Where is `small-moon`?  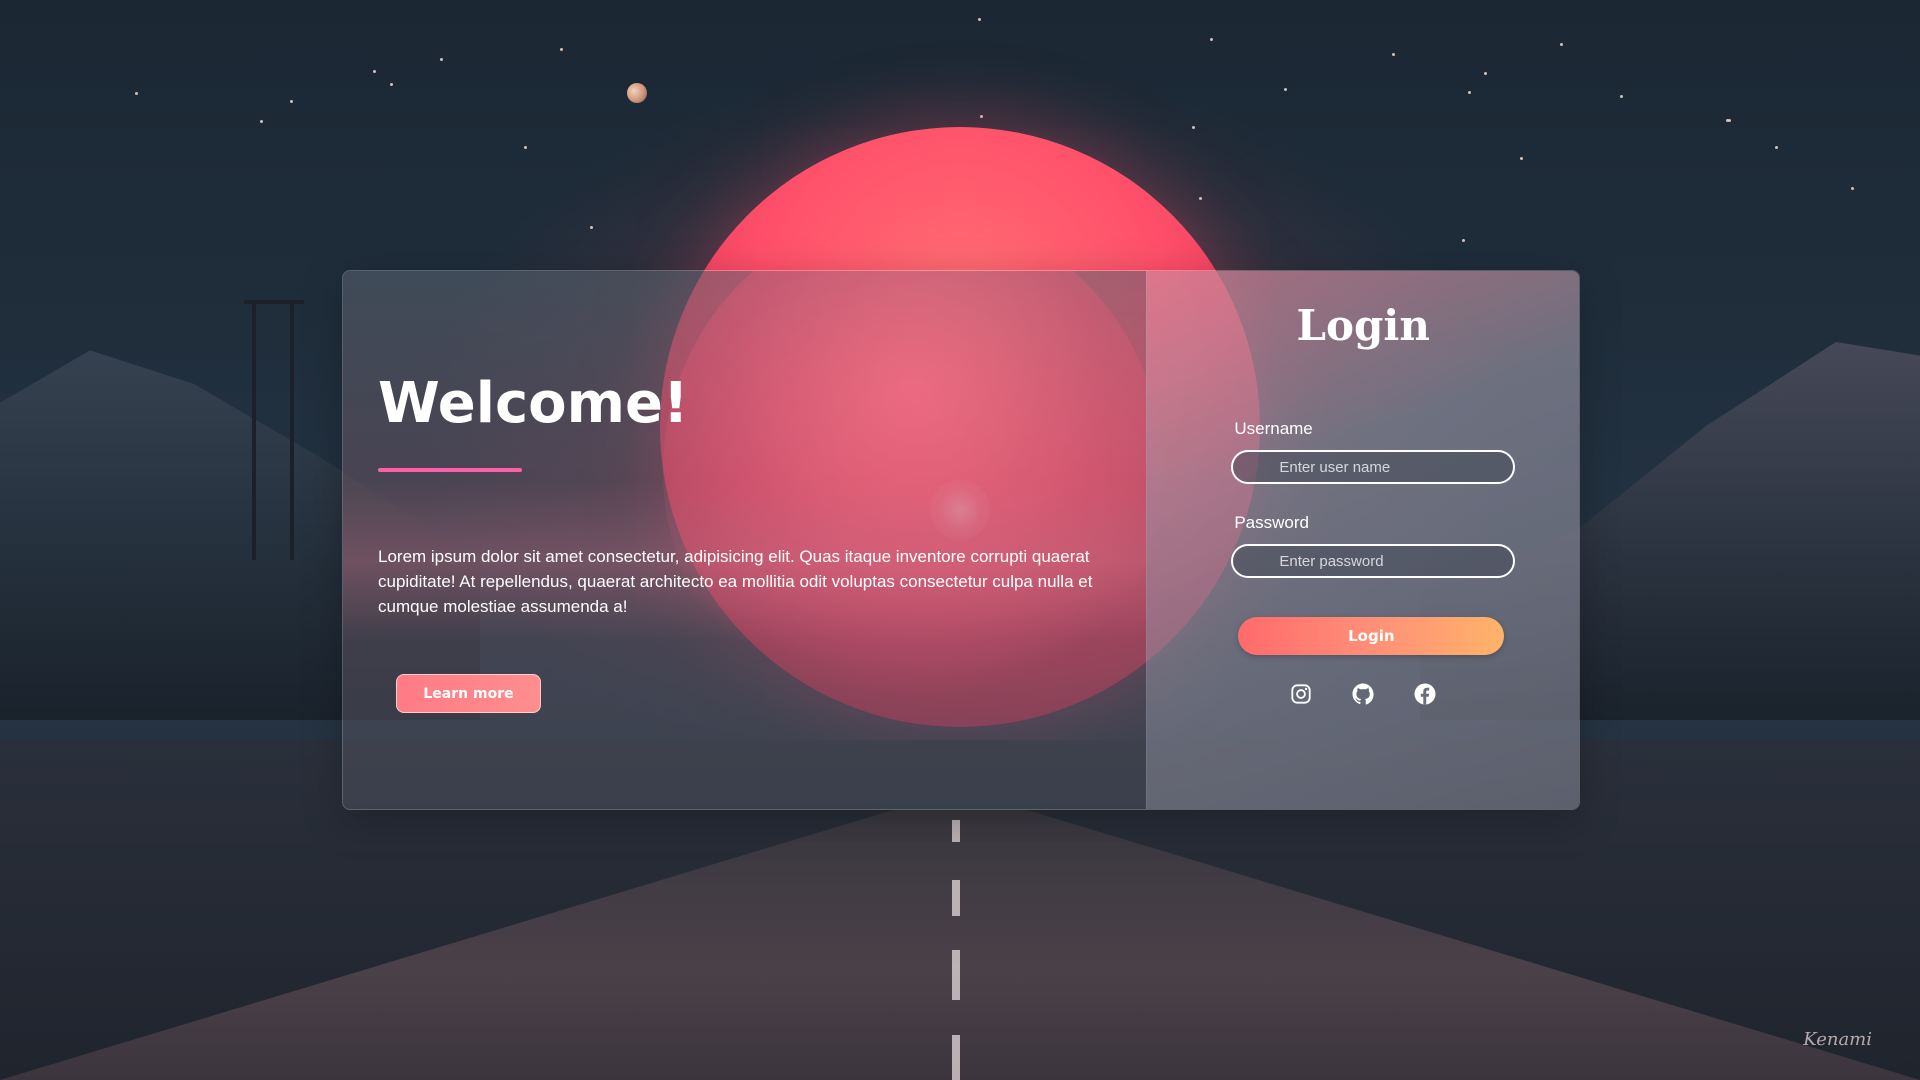
small-moon is located at coordinates (637, 93).